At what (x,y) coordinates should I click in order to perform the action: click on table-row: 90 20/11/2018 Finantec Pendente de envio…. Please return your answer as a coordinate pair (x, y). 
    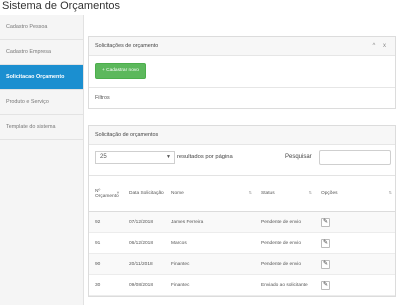
    Looking at the image, I should click on (242, 264).